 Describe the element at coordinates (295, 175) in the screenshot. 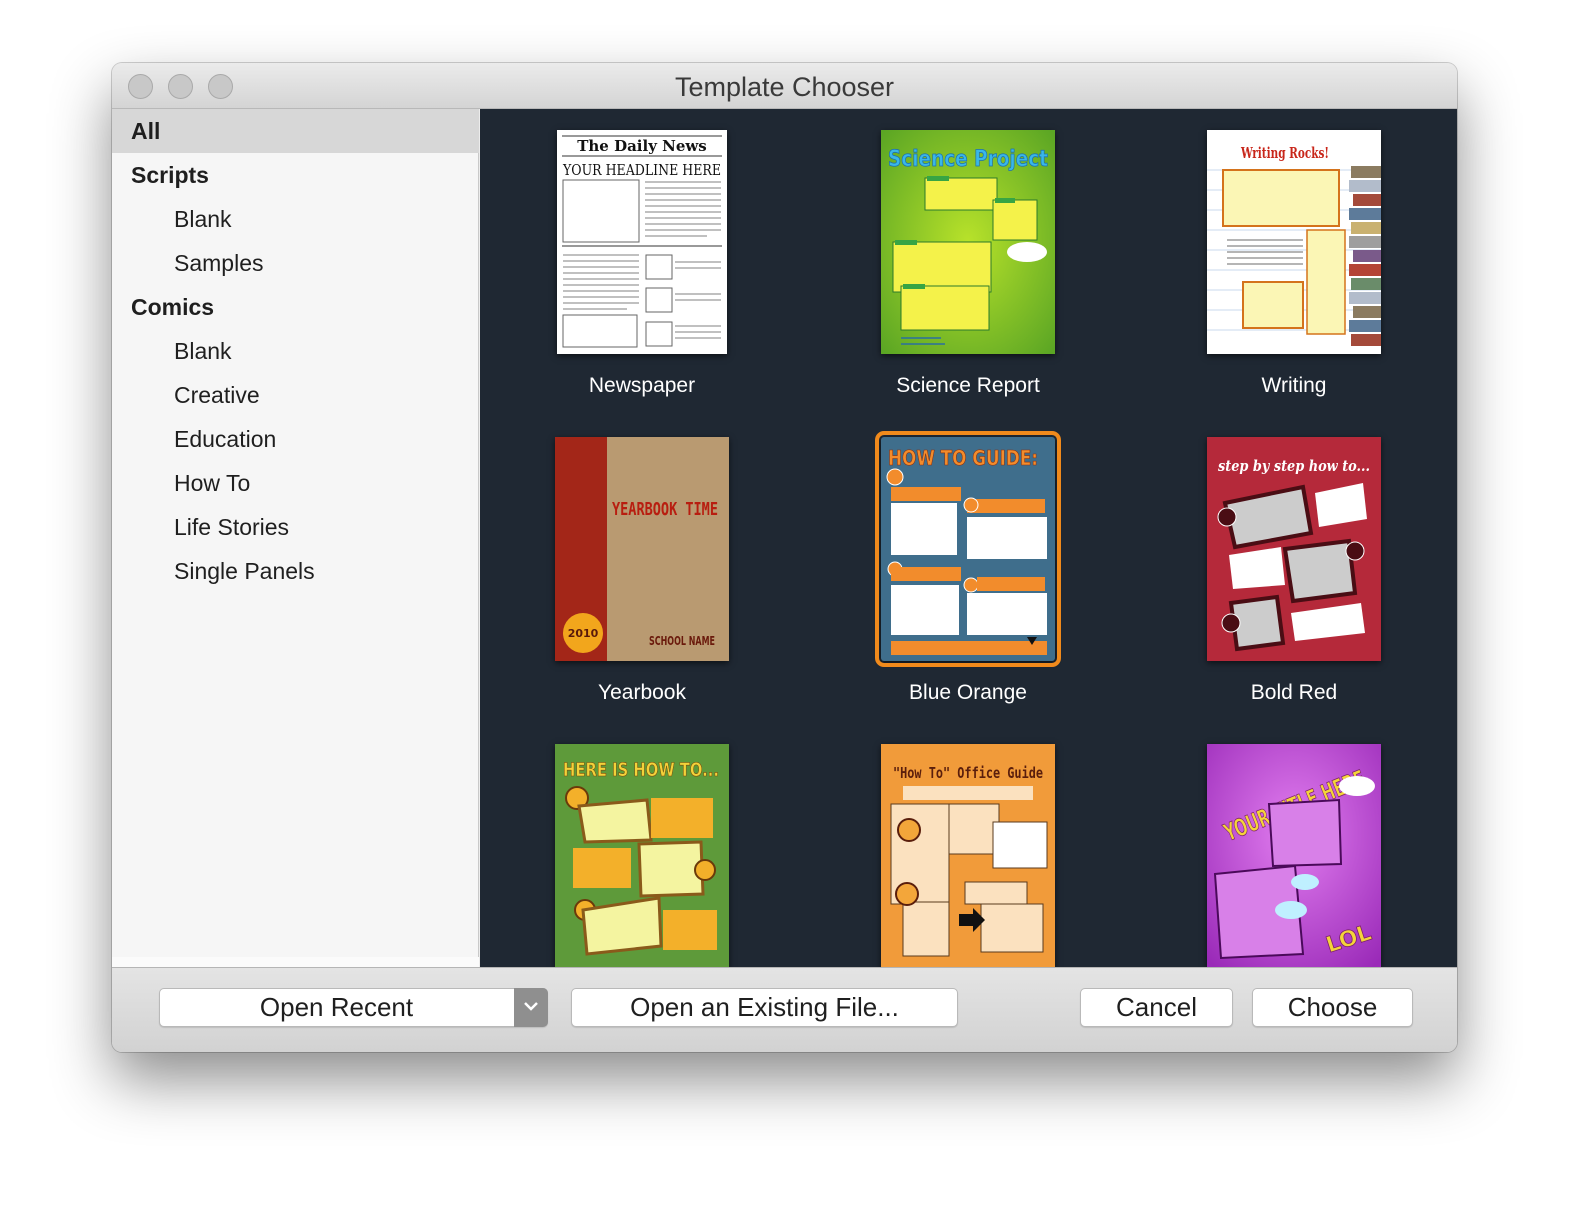

I see `sidebar-item-scripts: Scripts` at that location.